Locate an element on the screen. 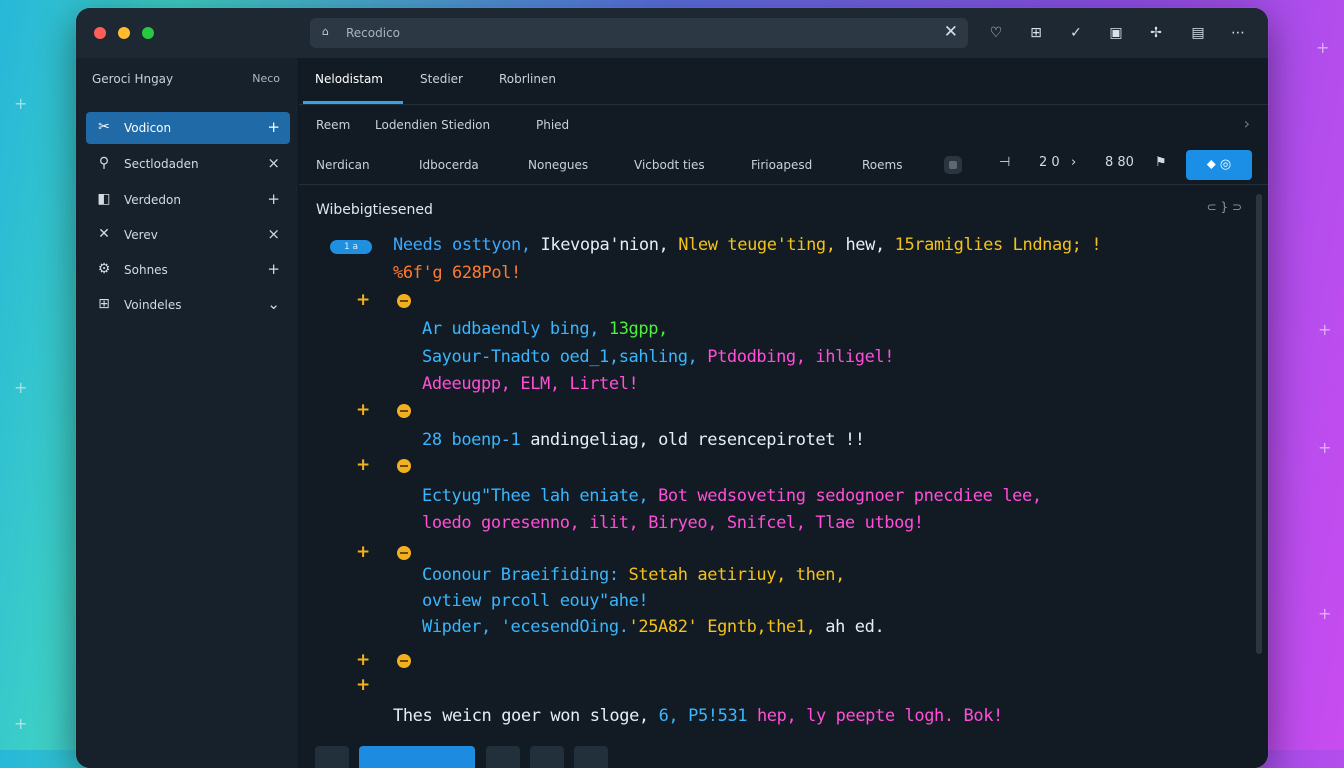 Image resolution: width=1344 pixels, height=768 pixels. editor-scrollbar is located at coordinates (1259, 424).